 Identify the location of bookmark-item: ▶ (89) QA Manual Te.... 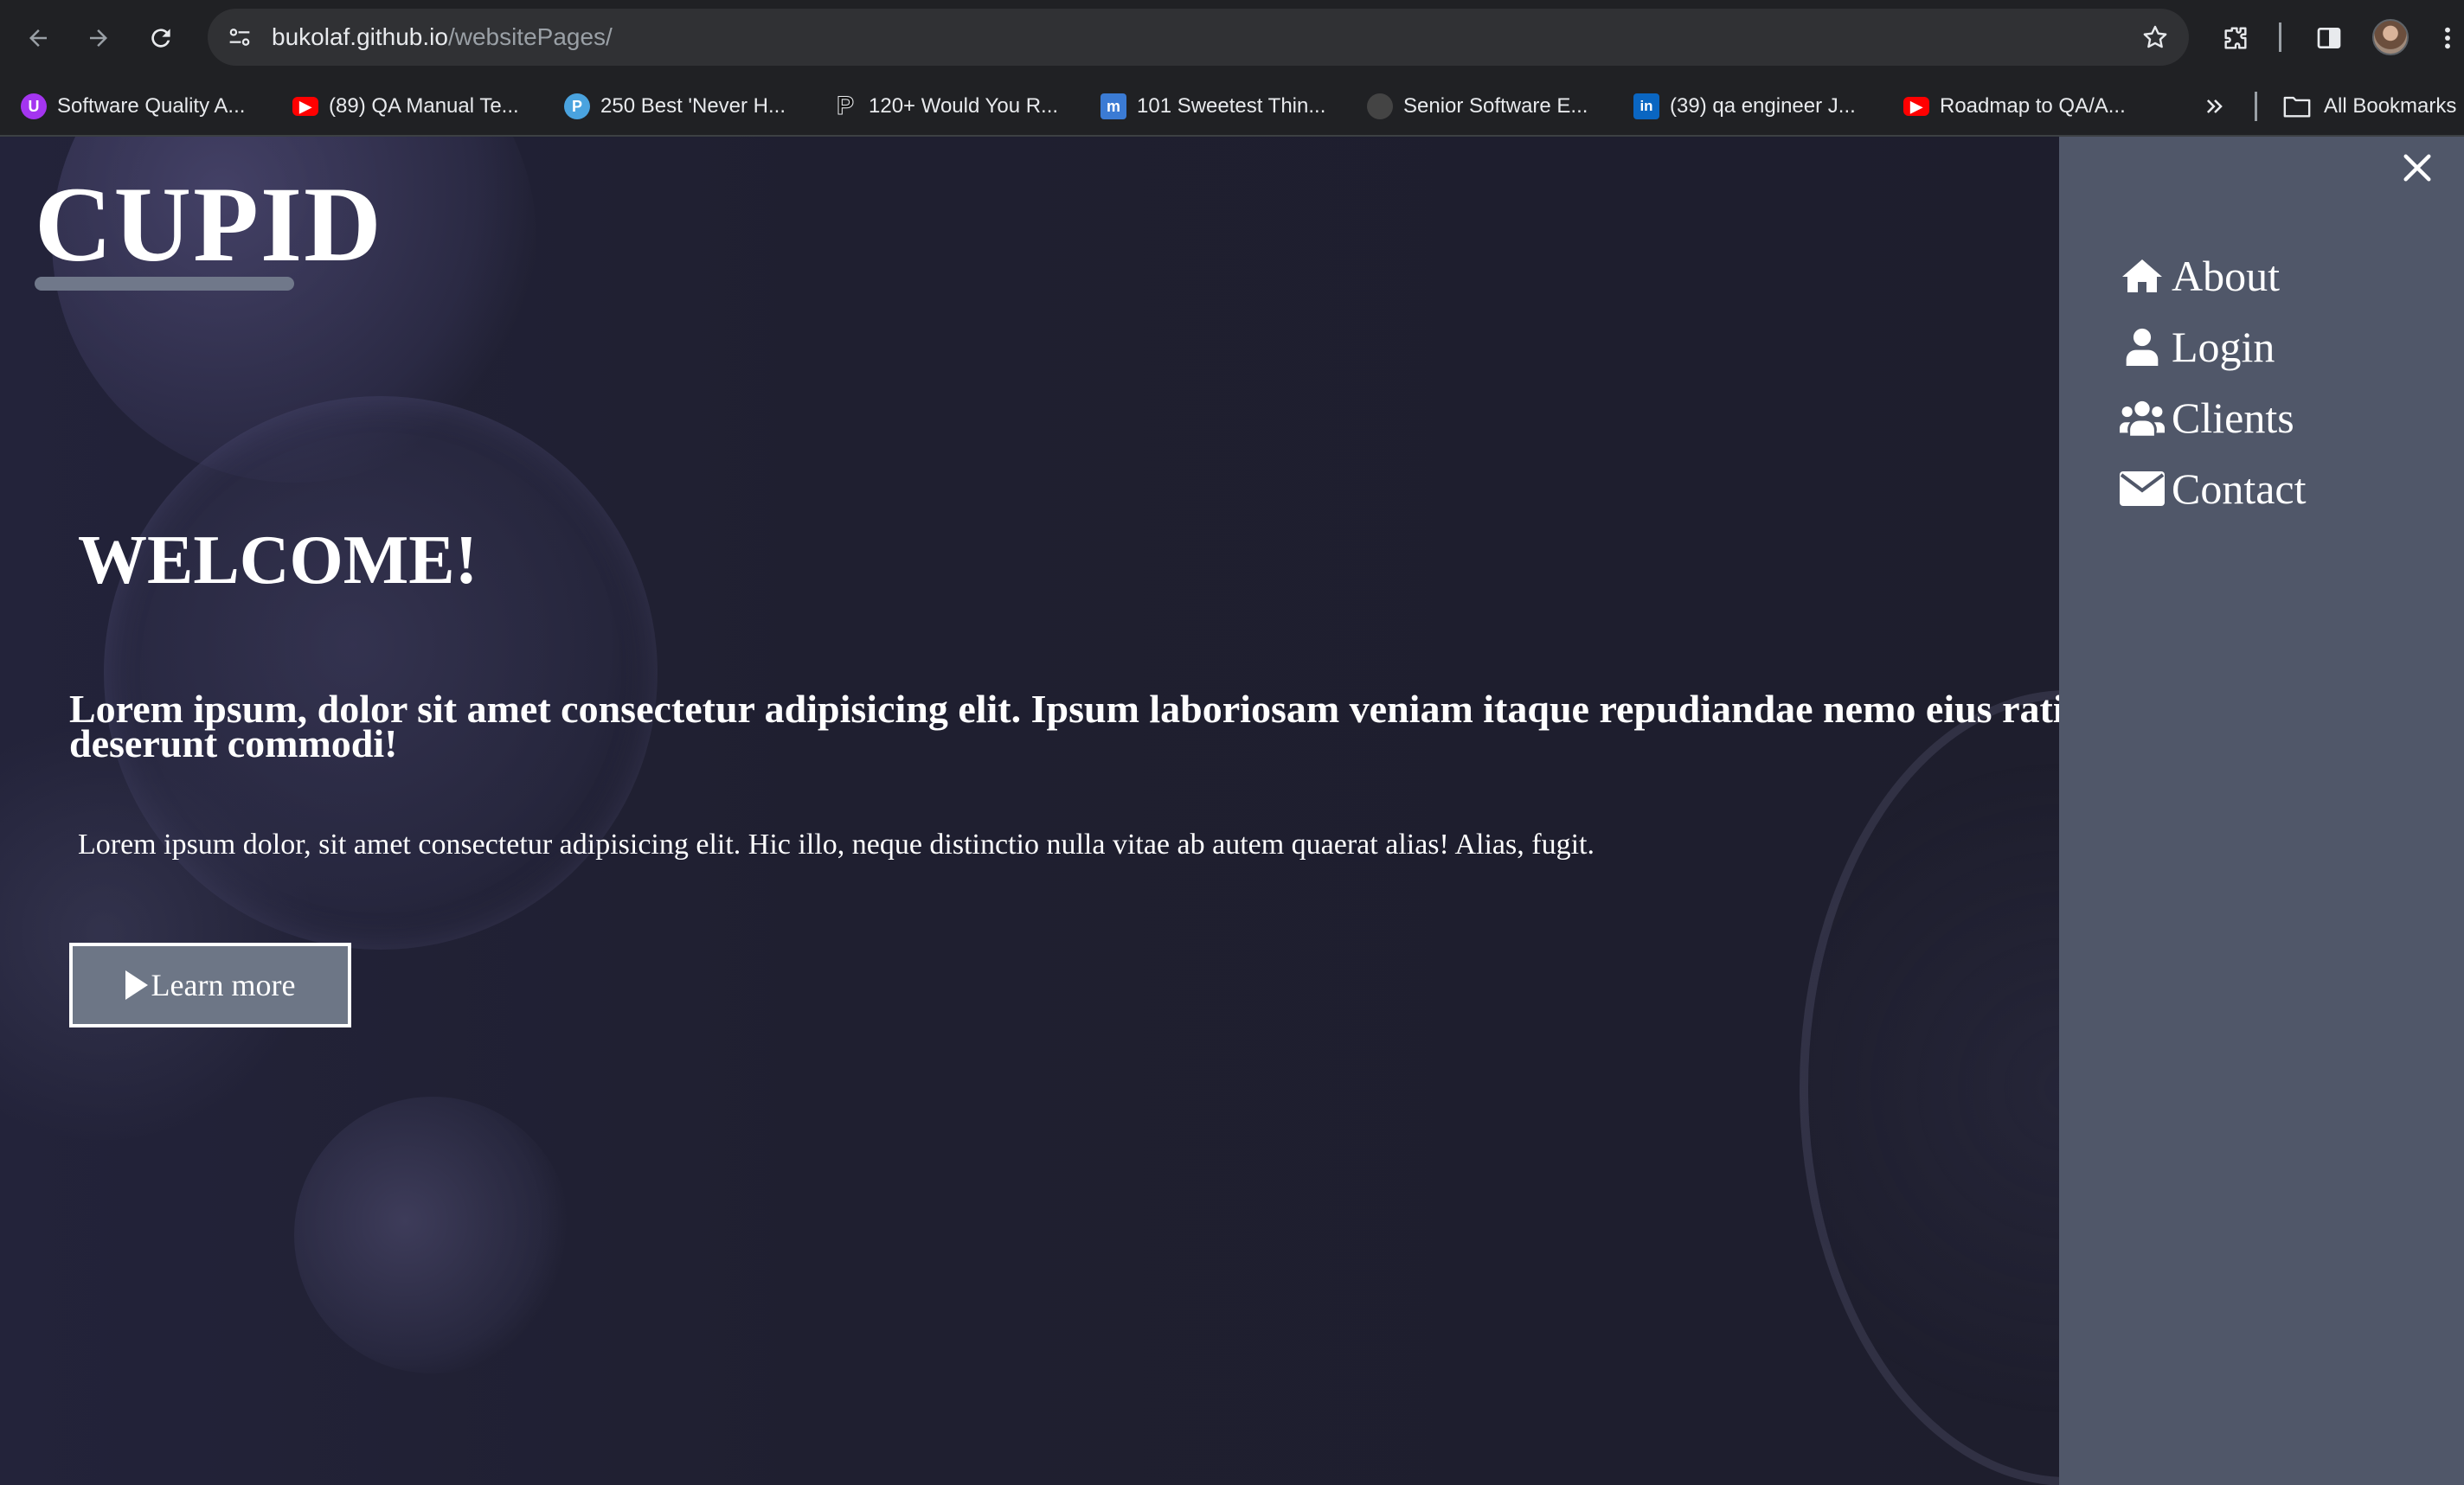
(405, 106).